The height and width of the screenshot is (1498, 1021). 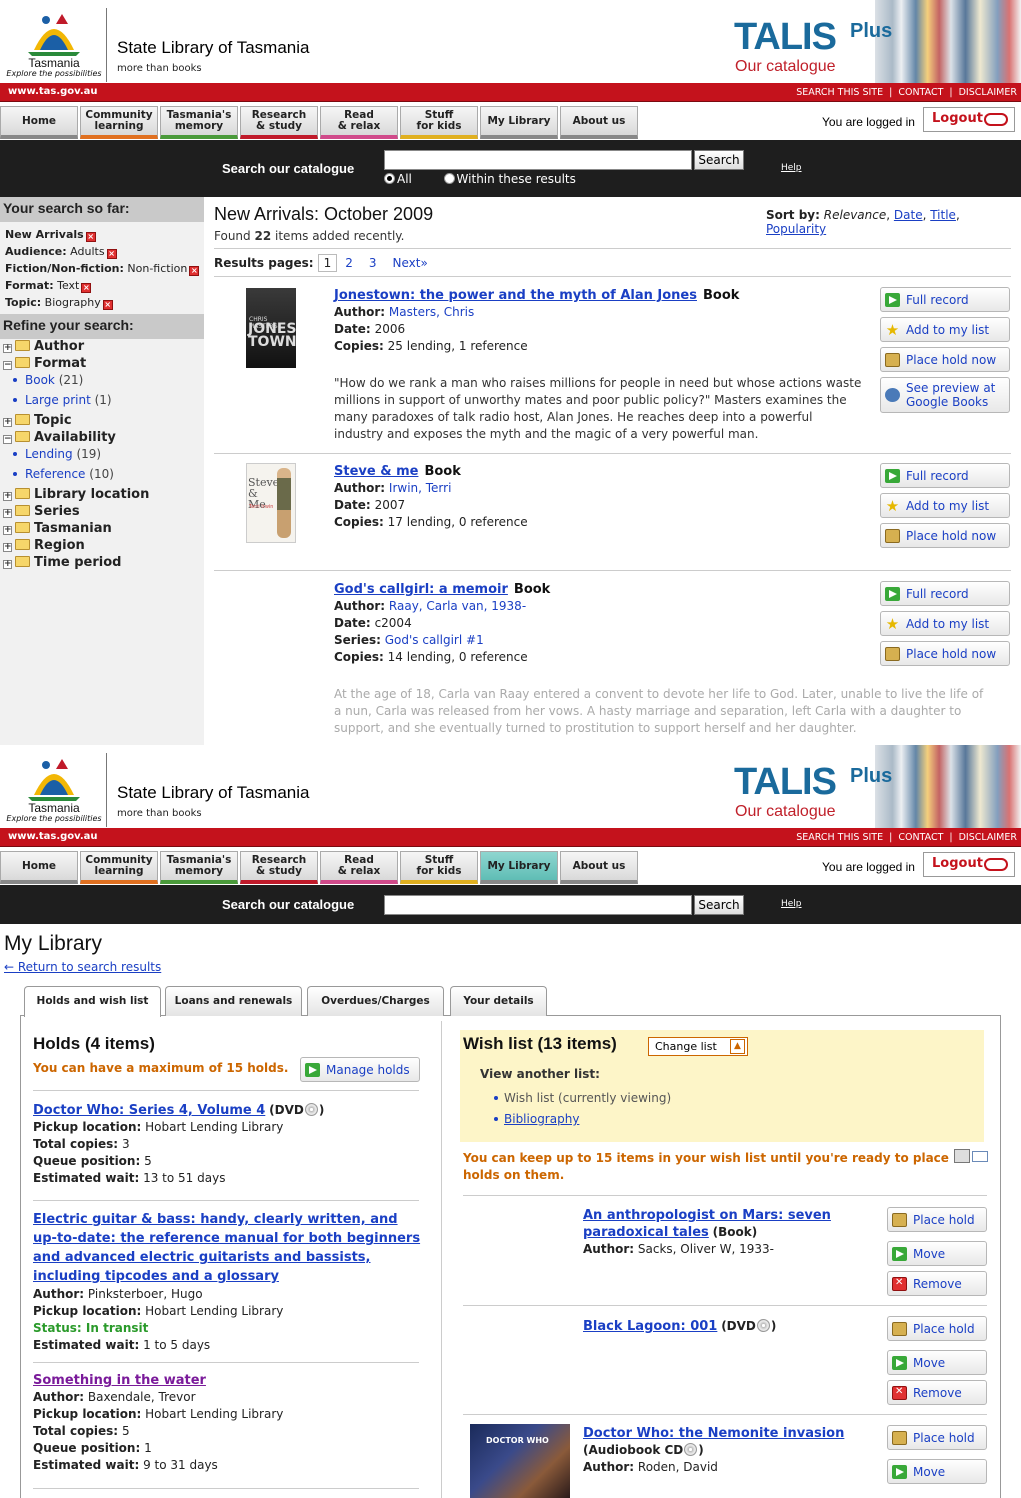 What do you see at coordinates (233, 1001) in the screenshot?
I see `tab-loans-renewals: Loans and renewals` at bounding box center [233, 1001].